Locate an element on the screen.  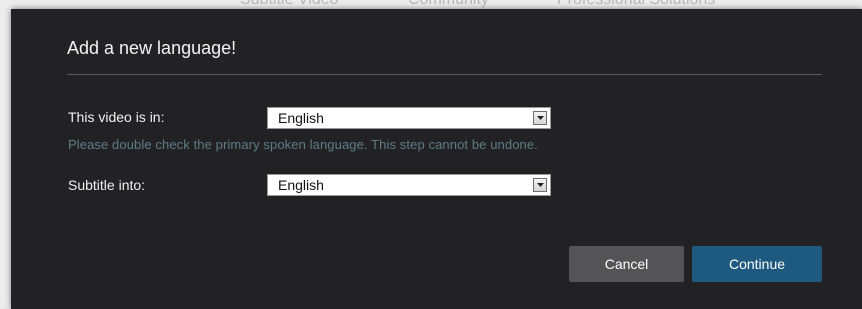
subtitle-language-label: Subtitle into: is located at coordinates (107, 185).